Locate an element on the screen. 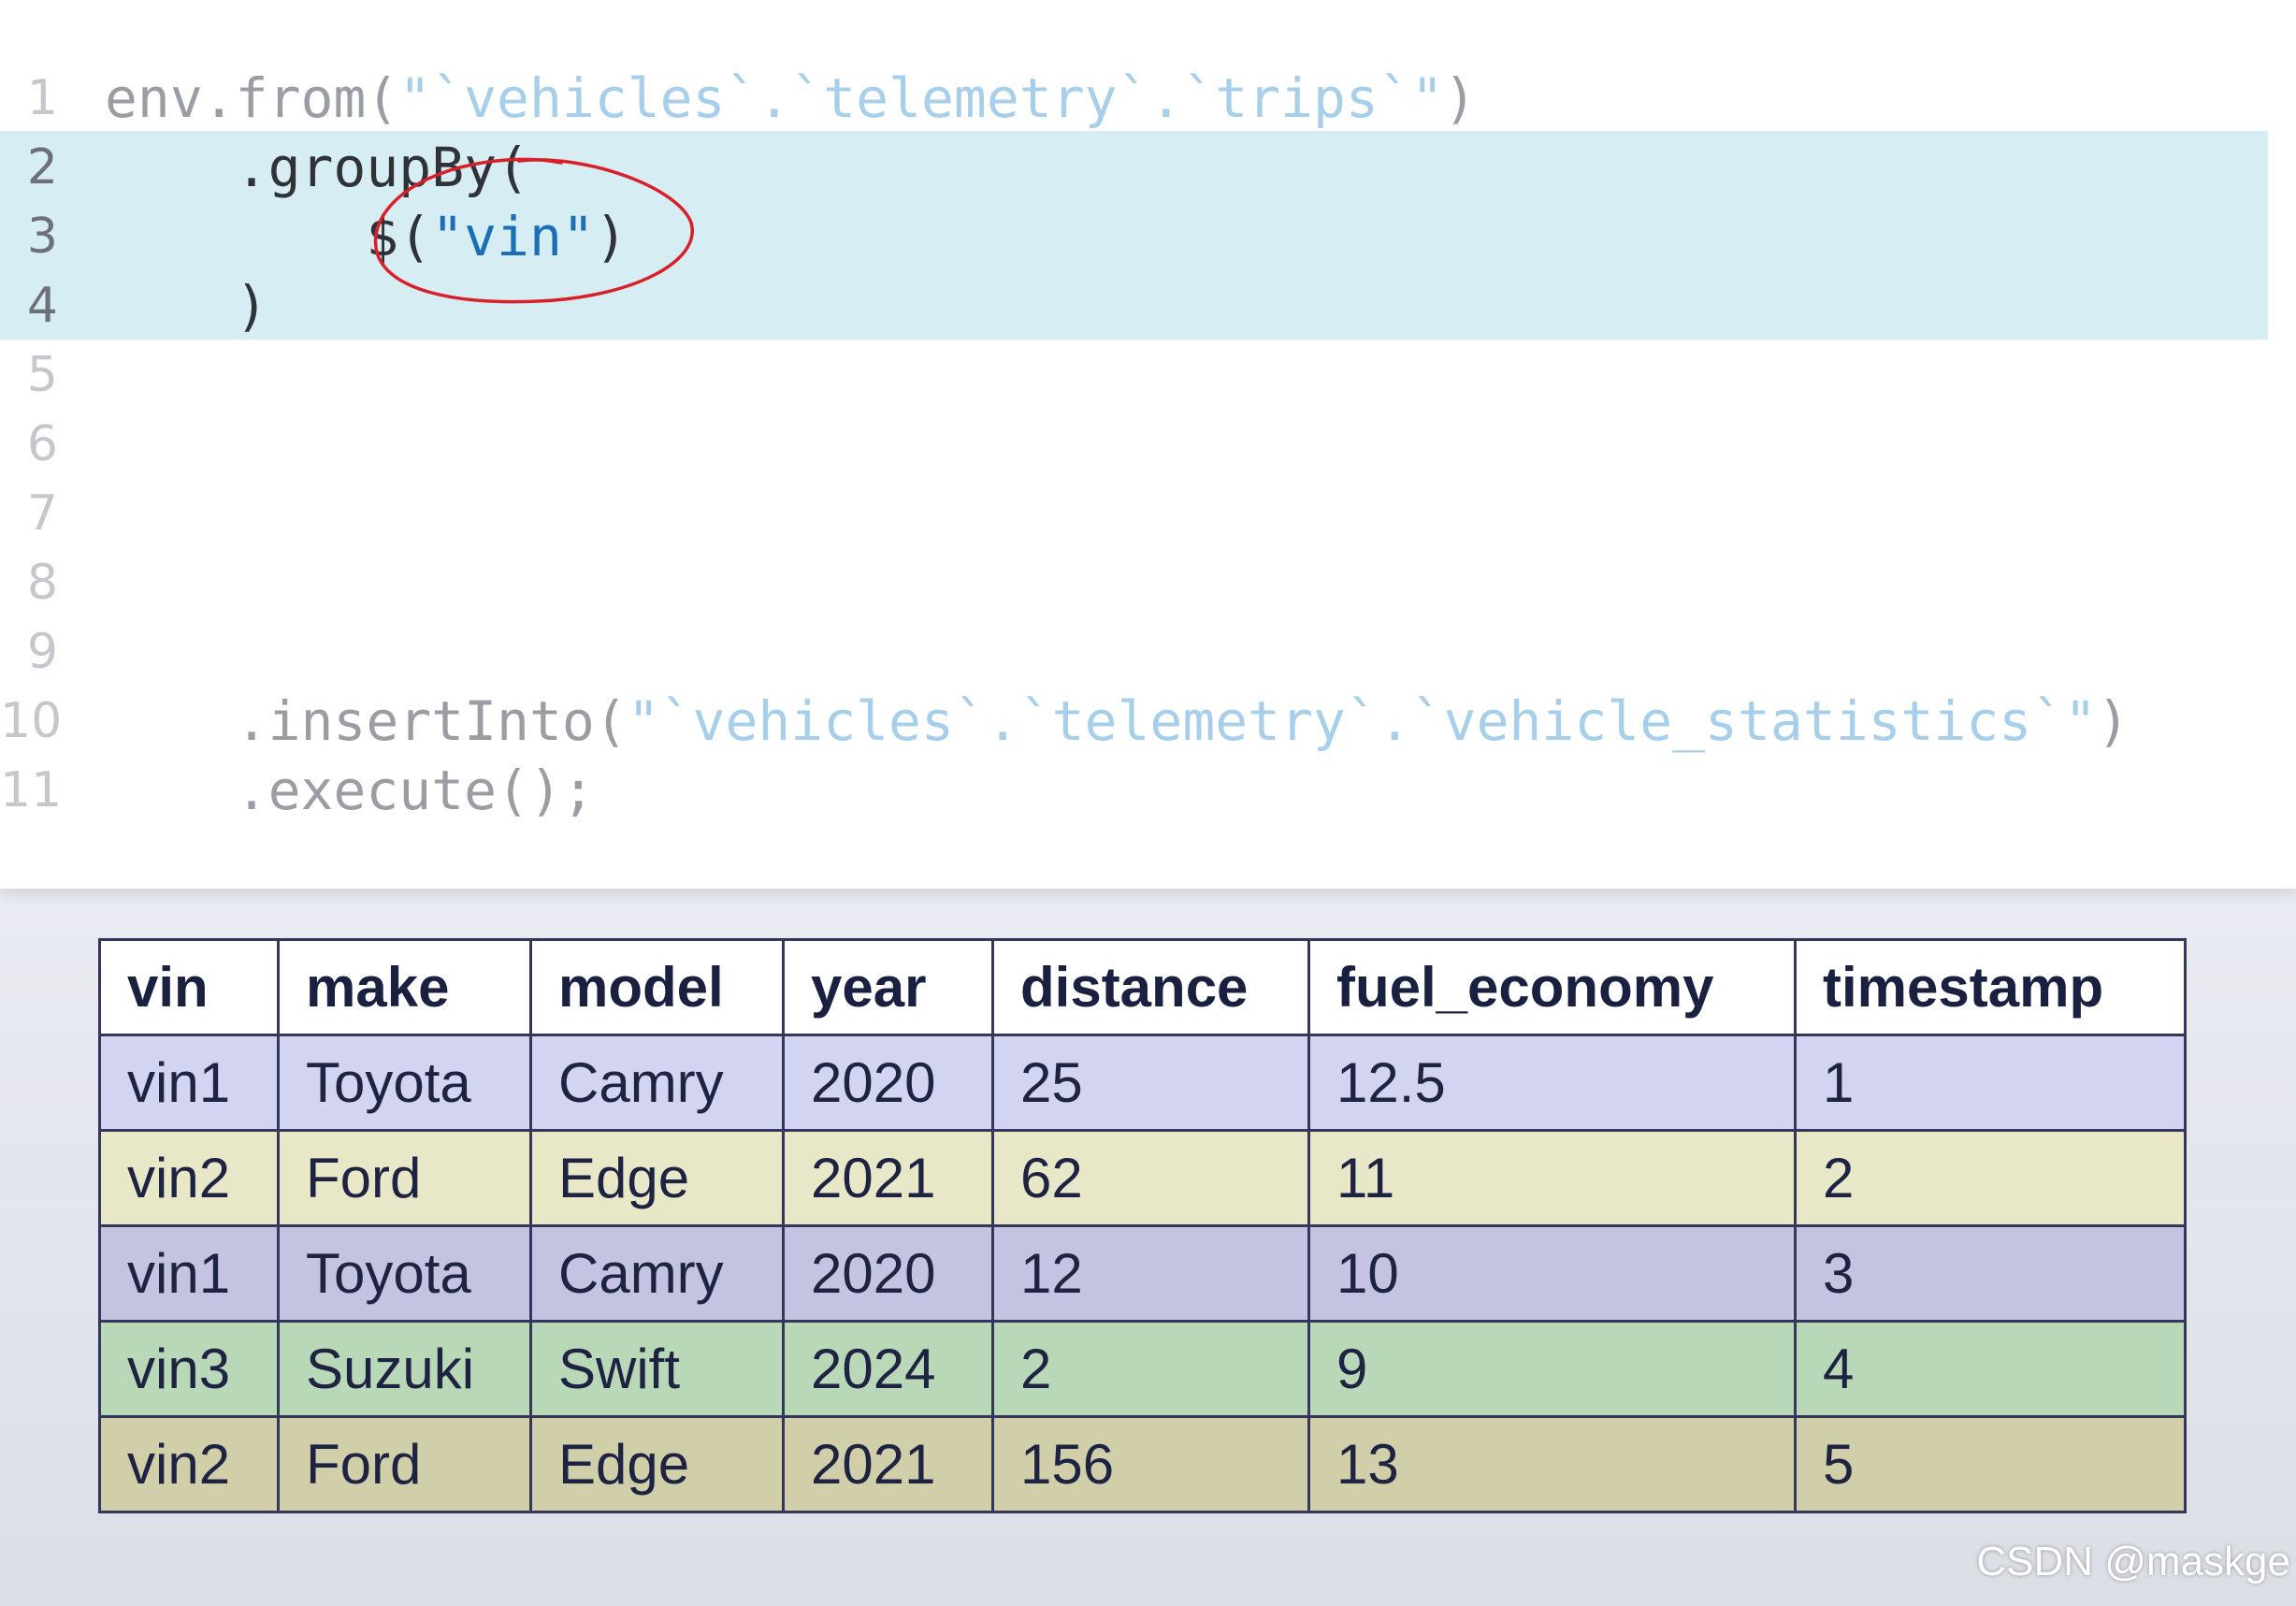 This screenshot has height=1606, width=2296. cell-distance: 12 is located at coordinates (1150, 1273).